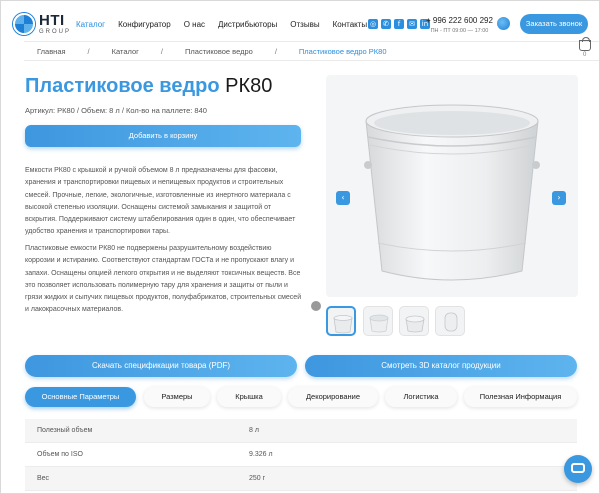 The width and height of the screenshot is (600, 494). I want to click on breadcrumb-catalog: Каталог, so click(125, 51).